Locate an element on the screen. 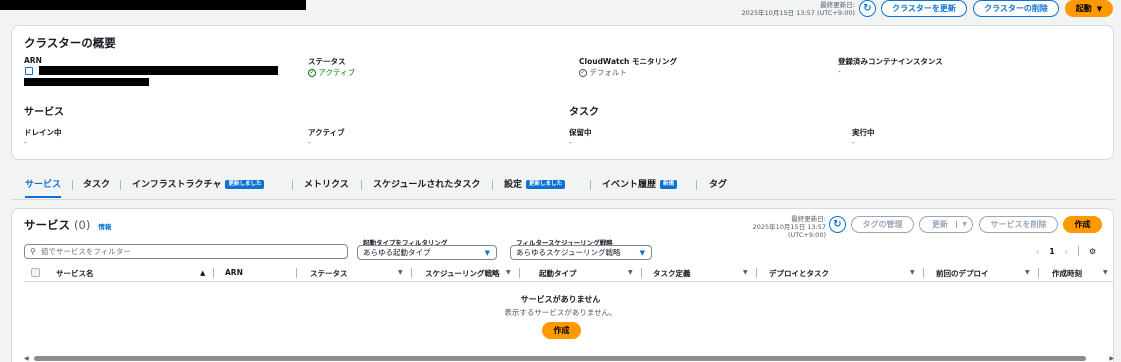 This screenshot has height=362, width=1121. update-service-button: 更新 ▼ is located at coordinates (946, 224).